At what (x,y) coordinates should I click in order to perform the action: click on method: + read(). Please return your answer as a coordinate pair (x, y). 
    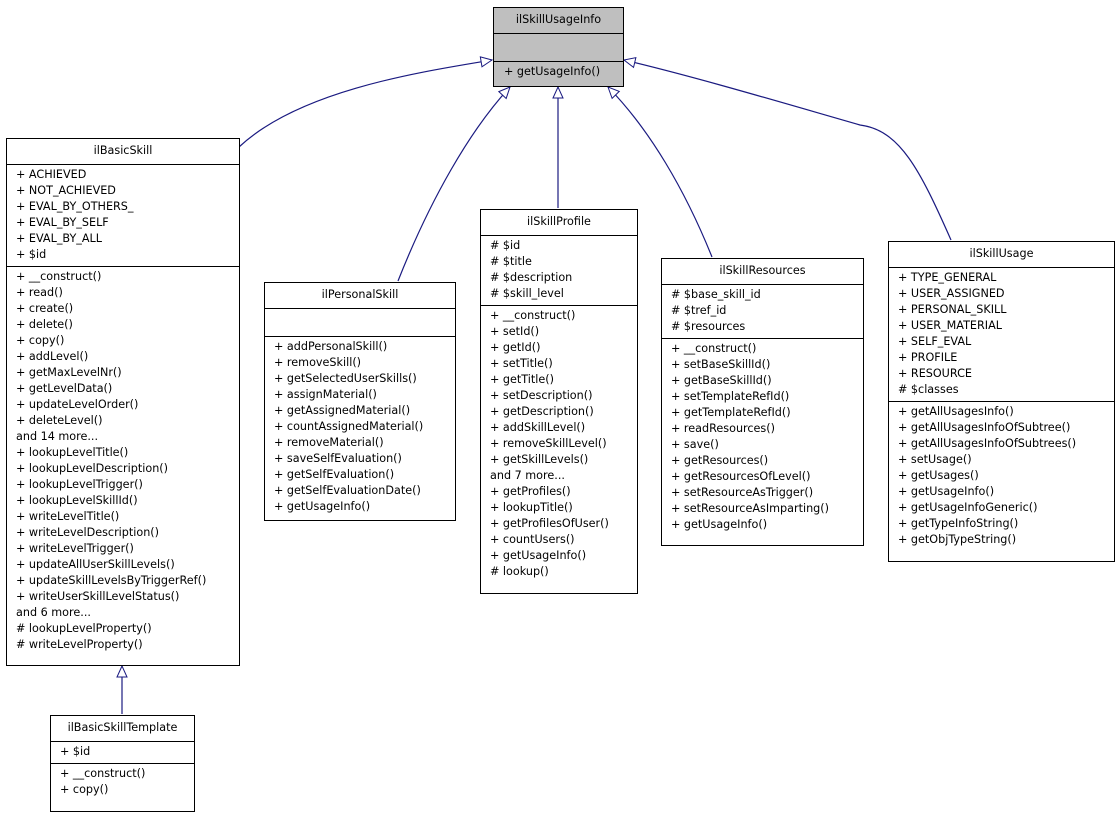
    Looking at the image, I should click on (39, 292).